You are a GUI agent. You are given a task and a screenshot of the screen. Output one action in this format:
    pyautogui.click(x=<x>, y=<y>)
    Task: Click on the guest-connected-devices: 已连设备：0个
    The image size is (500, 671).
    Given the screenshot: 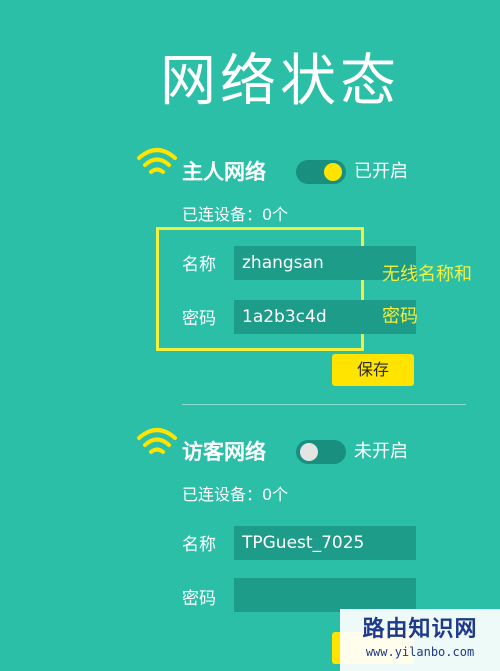 What is the action you would take?
    pyautogui.click(x=235, y=494)
    